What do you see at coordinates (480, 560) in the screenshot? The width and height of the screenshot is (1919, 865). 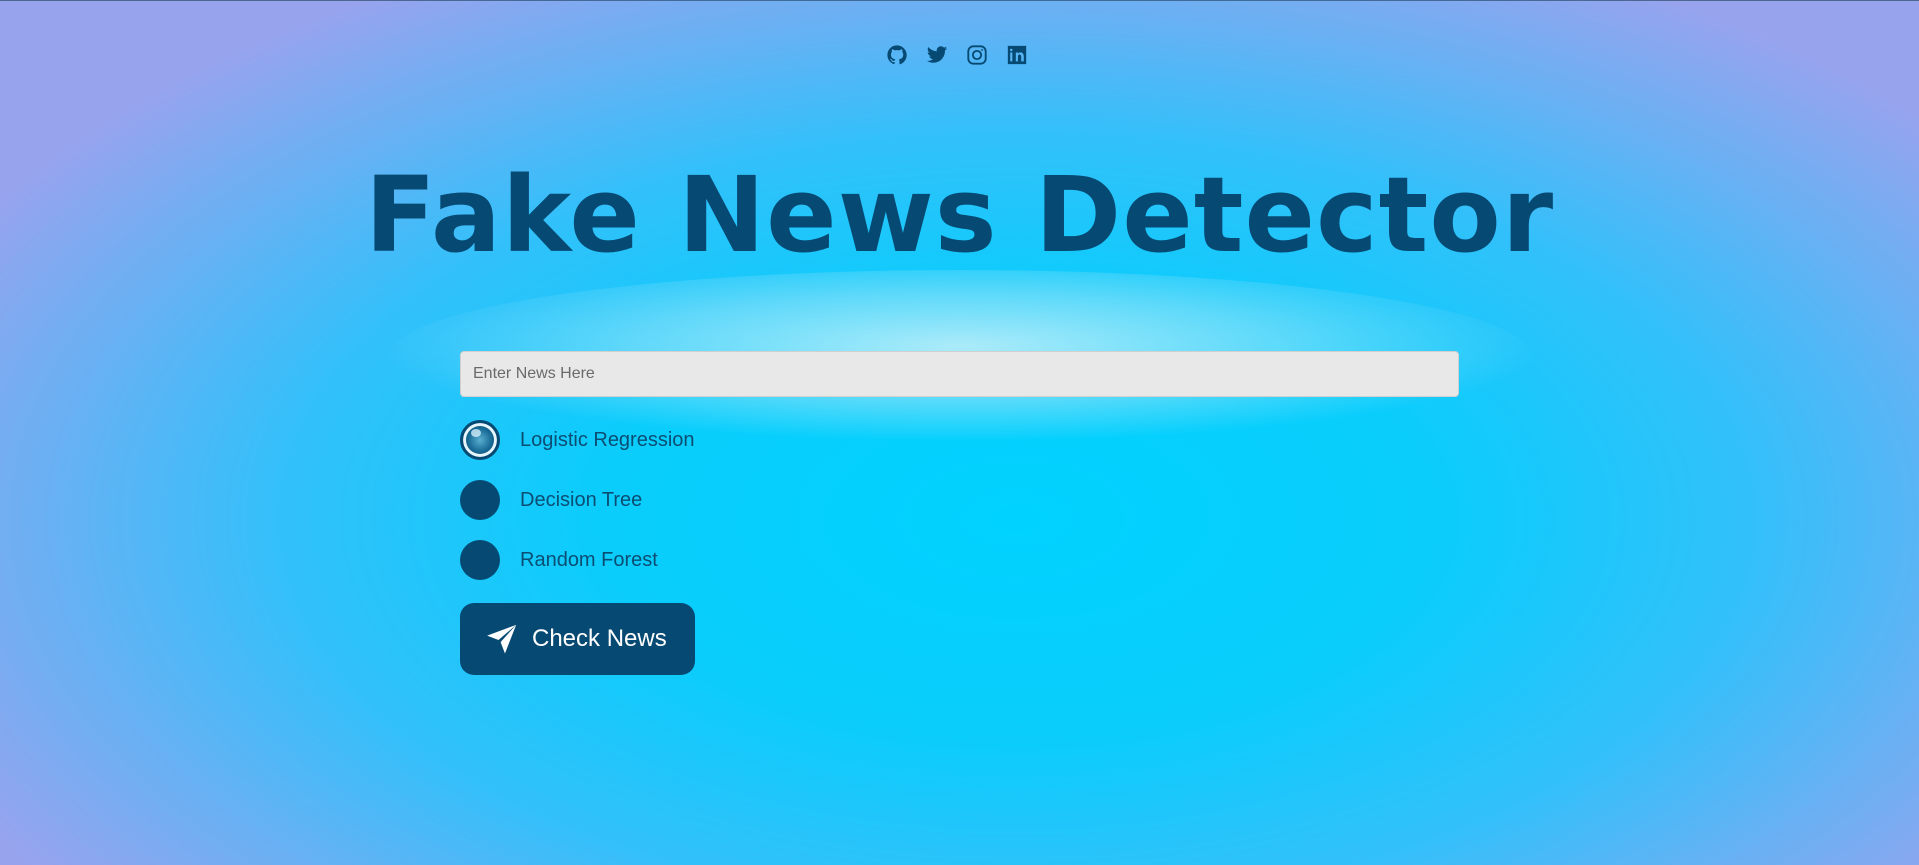 I see `random-forest-radio` at bounding box center [480, 560].